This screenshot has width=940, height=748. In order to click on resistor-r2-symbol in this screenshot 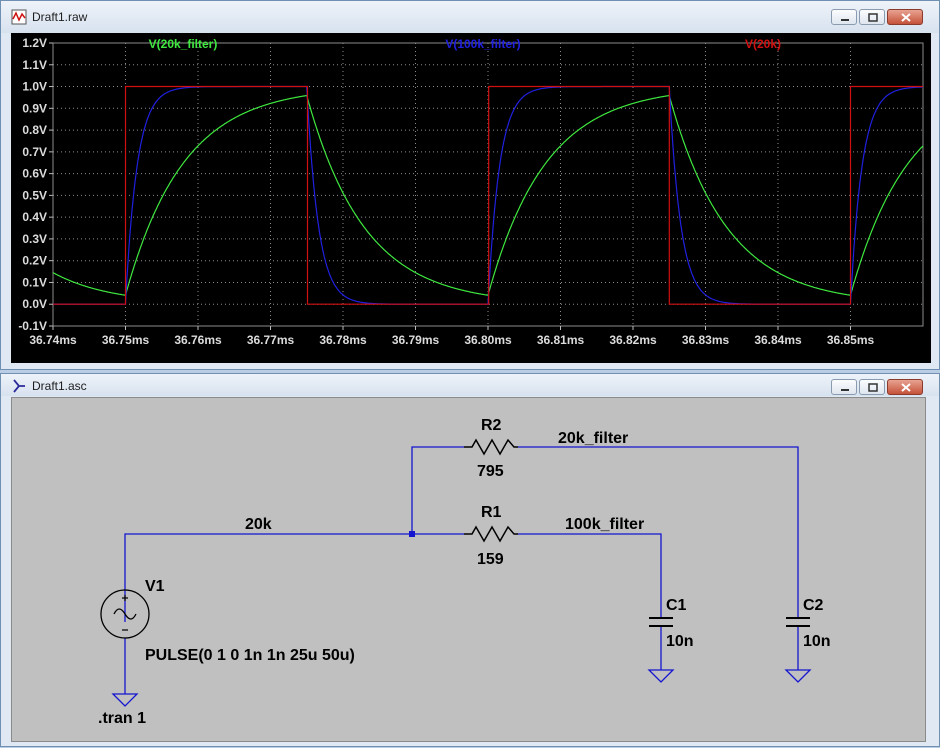, I will do `click(491, 447)`.